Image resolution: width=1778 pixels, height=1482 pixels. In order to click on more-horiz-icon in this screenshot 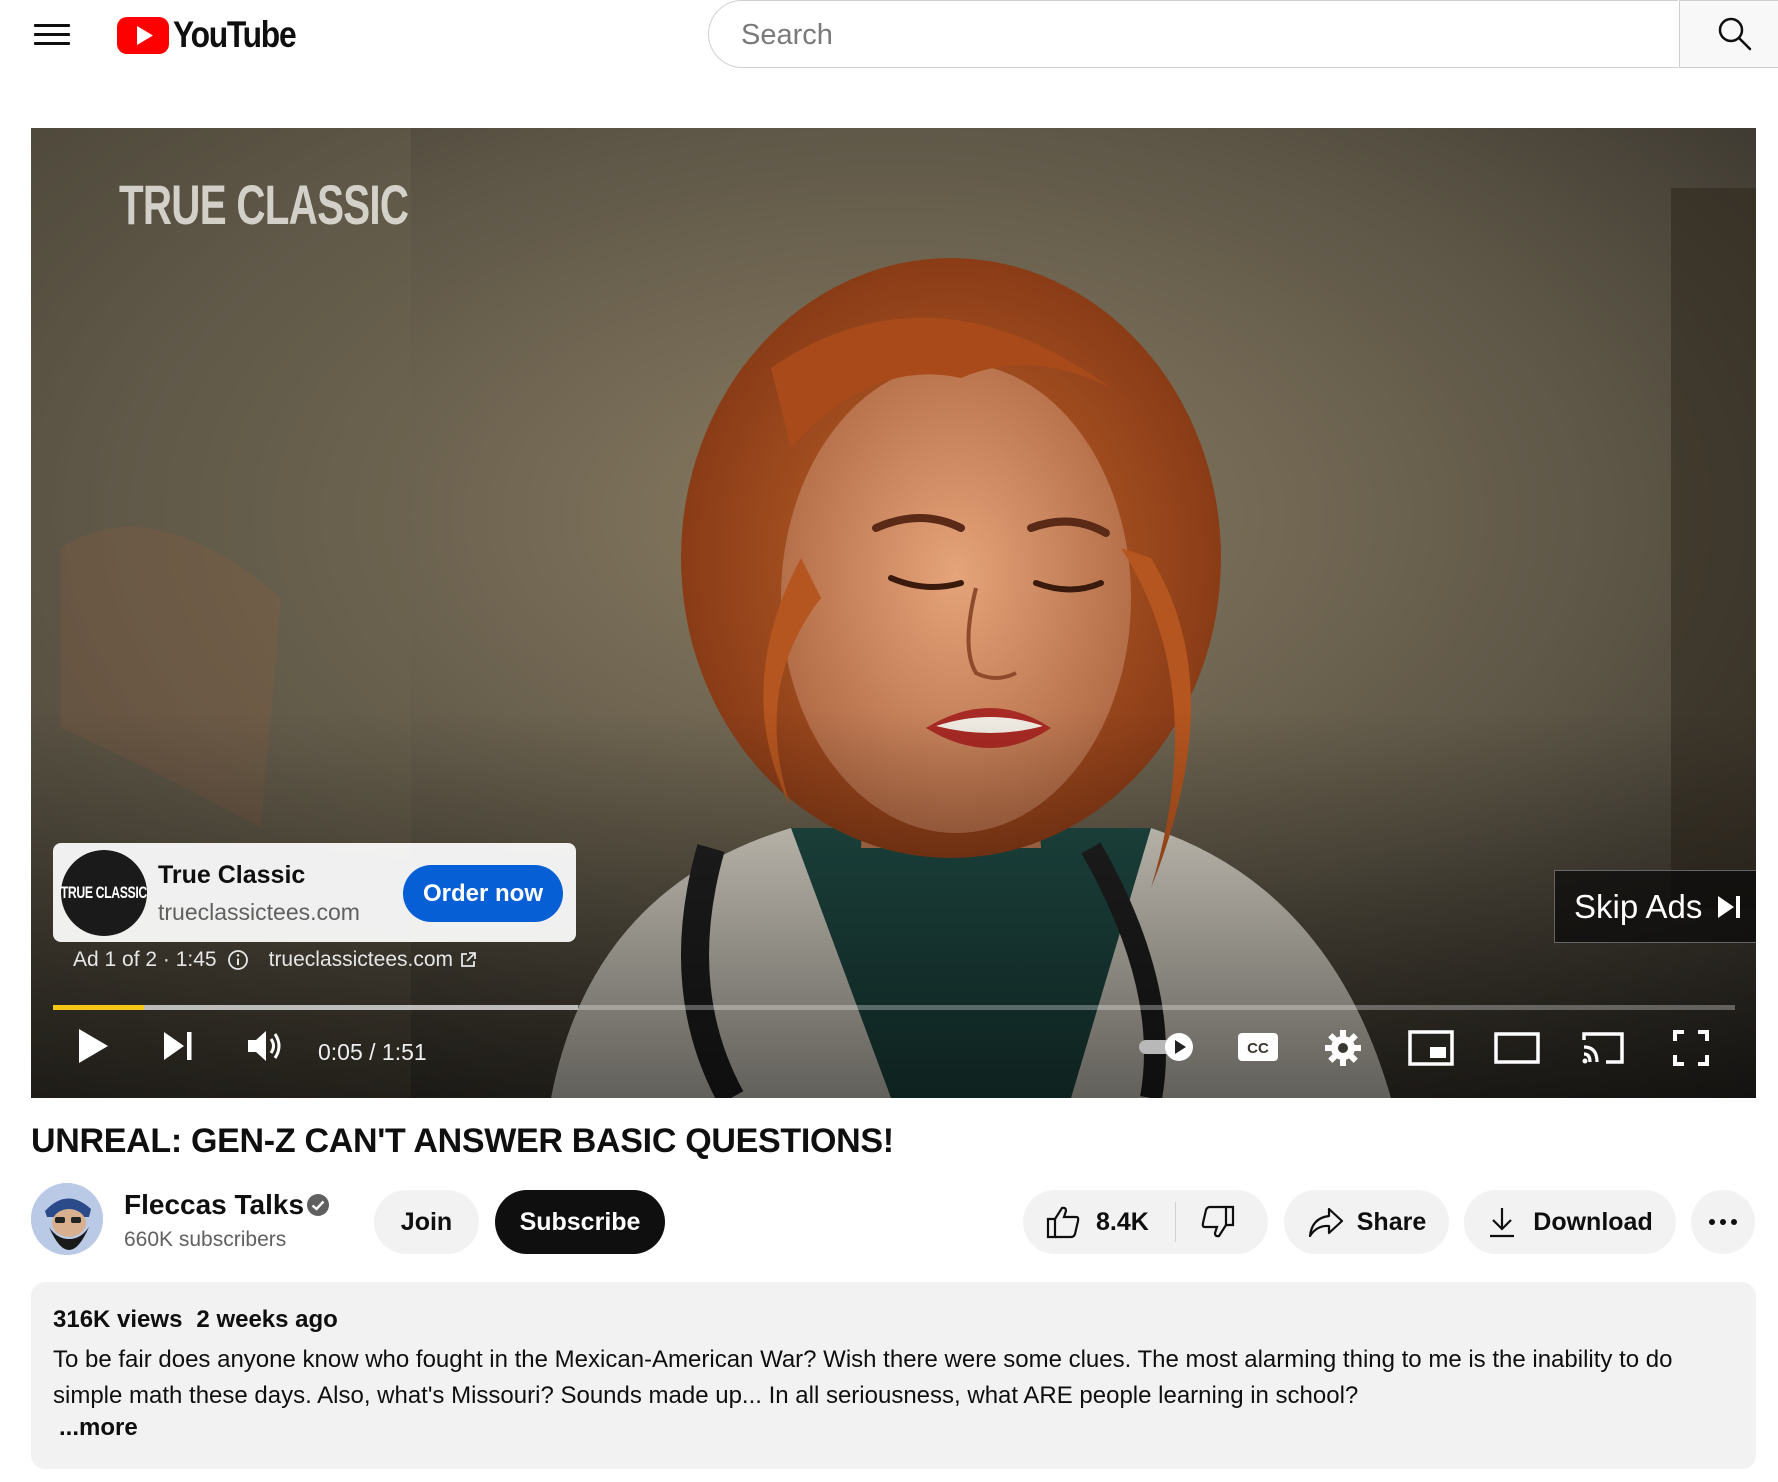, I will do `click(1723, 1222)`.